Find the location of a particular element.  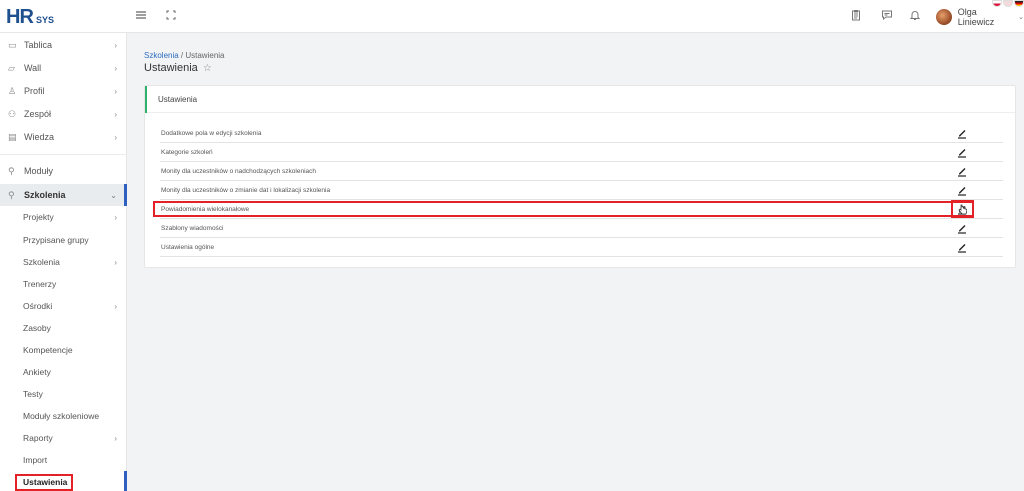

top-bar: HR SYS Olga Liniewicz ⌄ is located at coordinates (512, 16).